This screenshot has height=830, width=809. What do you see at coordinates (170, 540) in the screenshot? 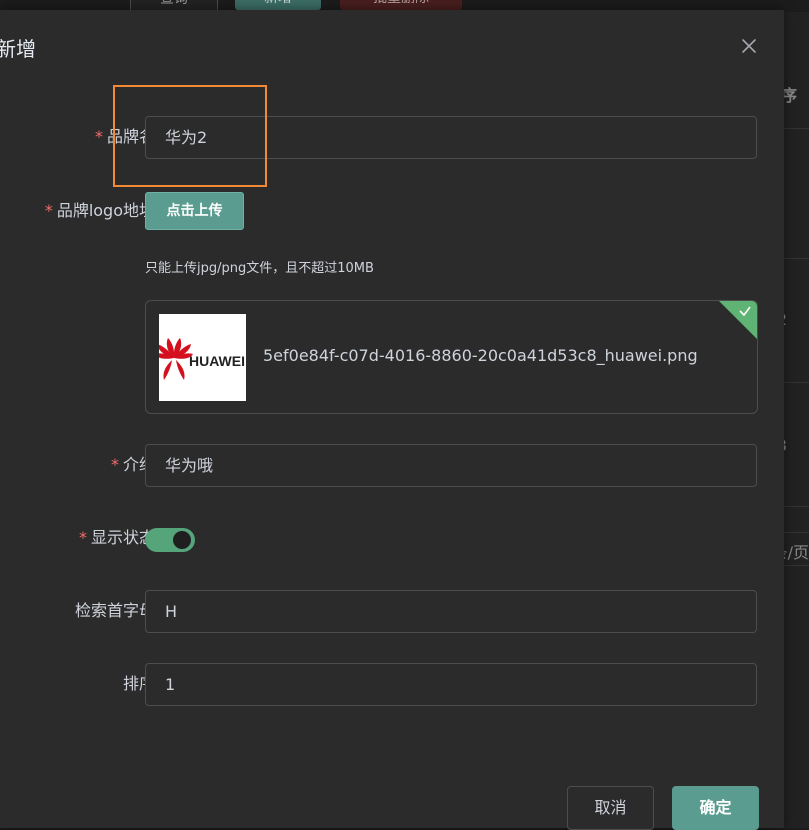
I see `show-status-toggle` at bounding box center [170, 540].